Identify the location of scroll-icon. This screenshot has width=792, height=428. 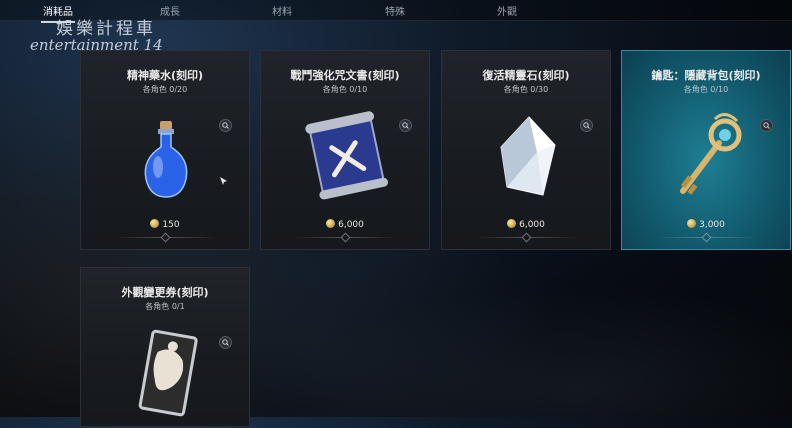
(346, 157).